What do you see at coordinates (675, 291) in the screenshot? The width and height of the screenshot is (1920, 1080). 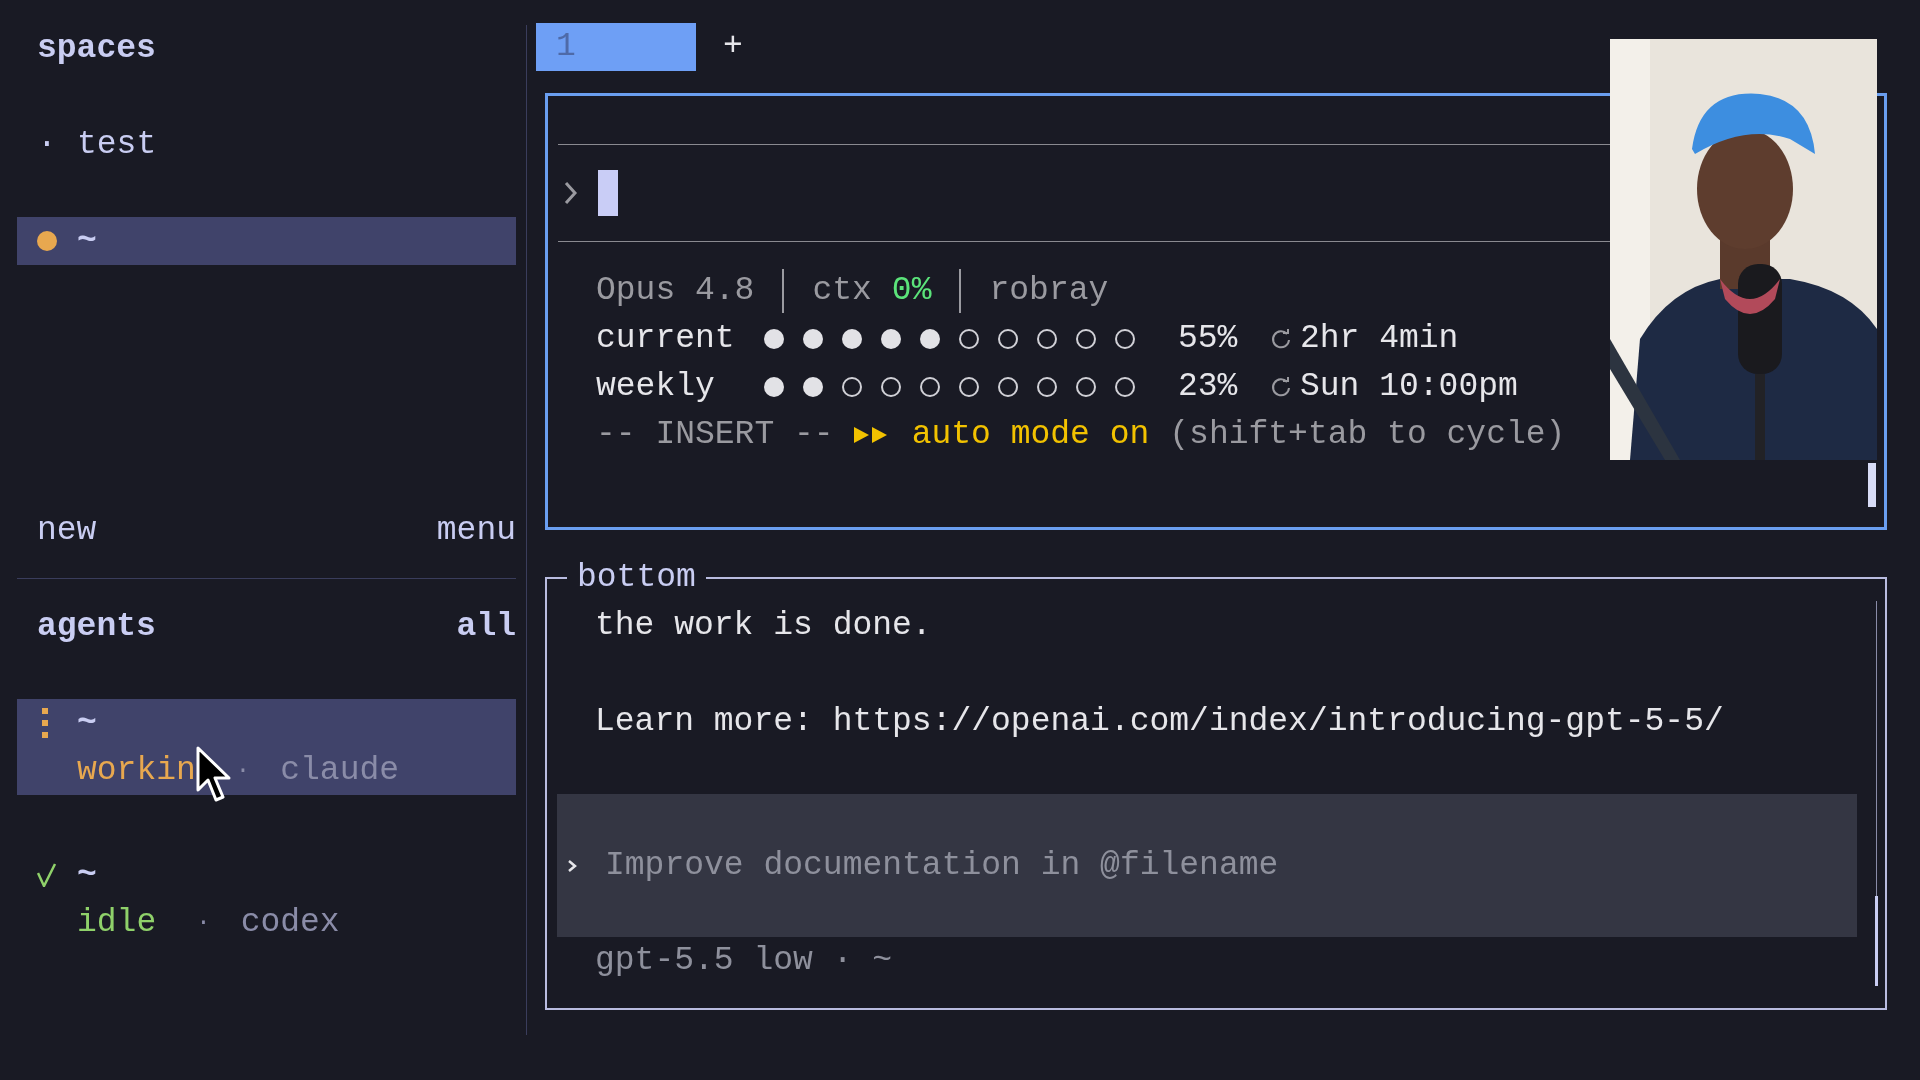 I see `model-name: Opus 4.8` at bounding box center [675, 291].